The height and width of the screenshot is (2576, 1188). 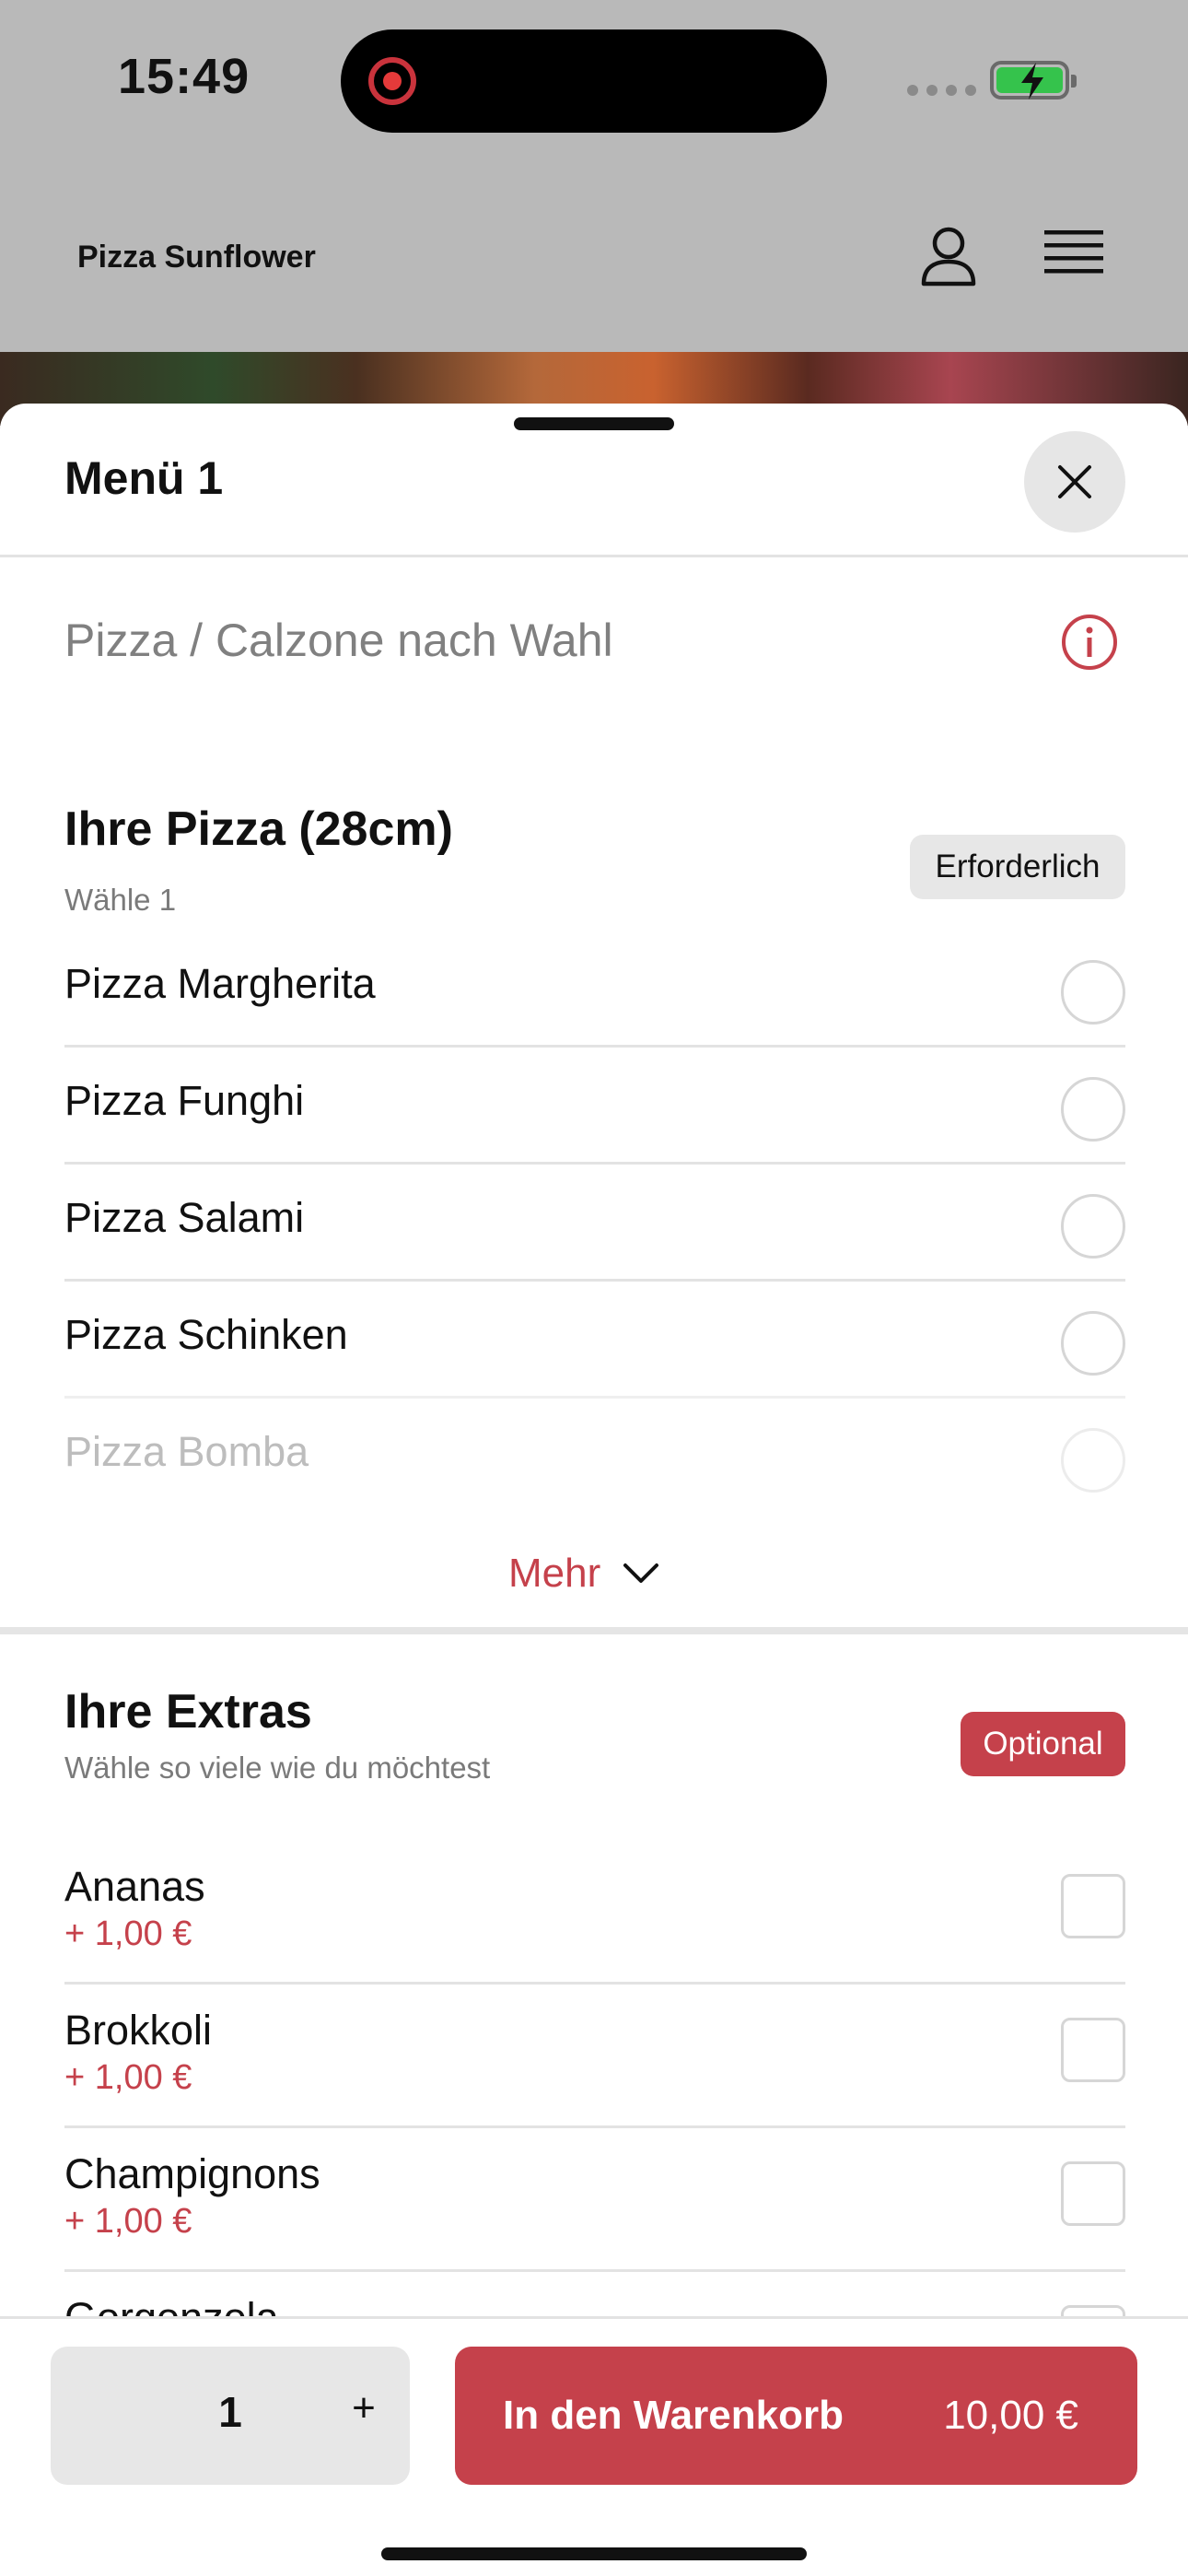 I want to click on optional-badge: Optional, so click(x=1043, y=1744).